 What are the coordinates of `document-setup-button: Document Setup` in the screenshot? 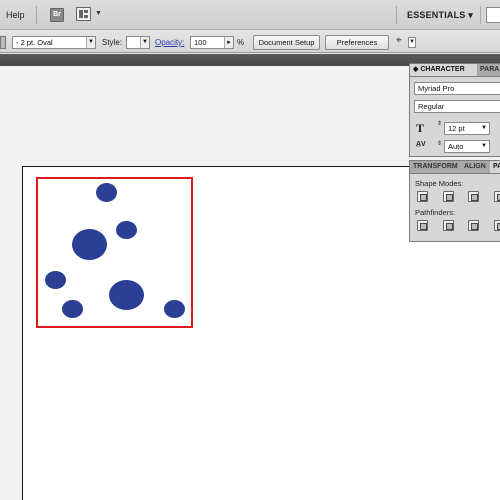 It's located at (286, 42).